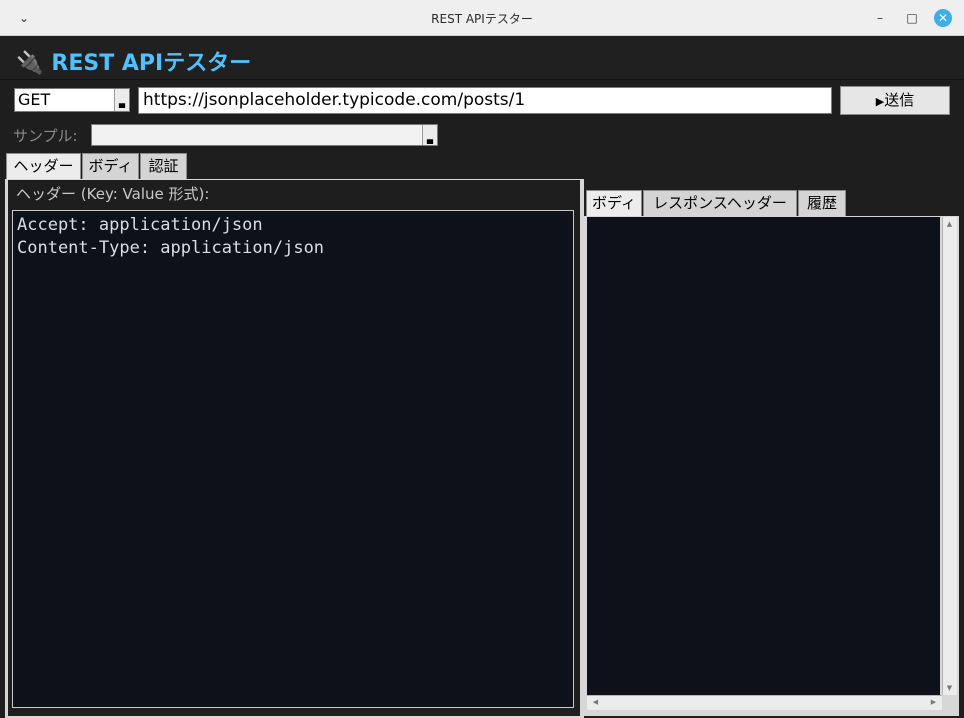 This screenshot has height=718, width=964. What do you see at coordinates (110, 166) in the screenshot?
I see `tab-body: ボディ` at bounding box center [110, 166].